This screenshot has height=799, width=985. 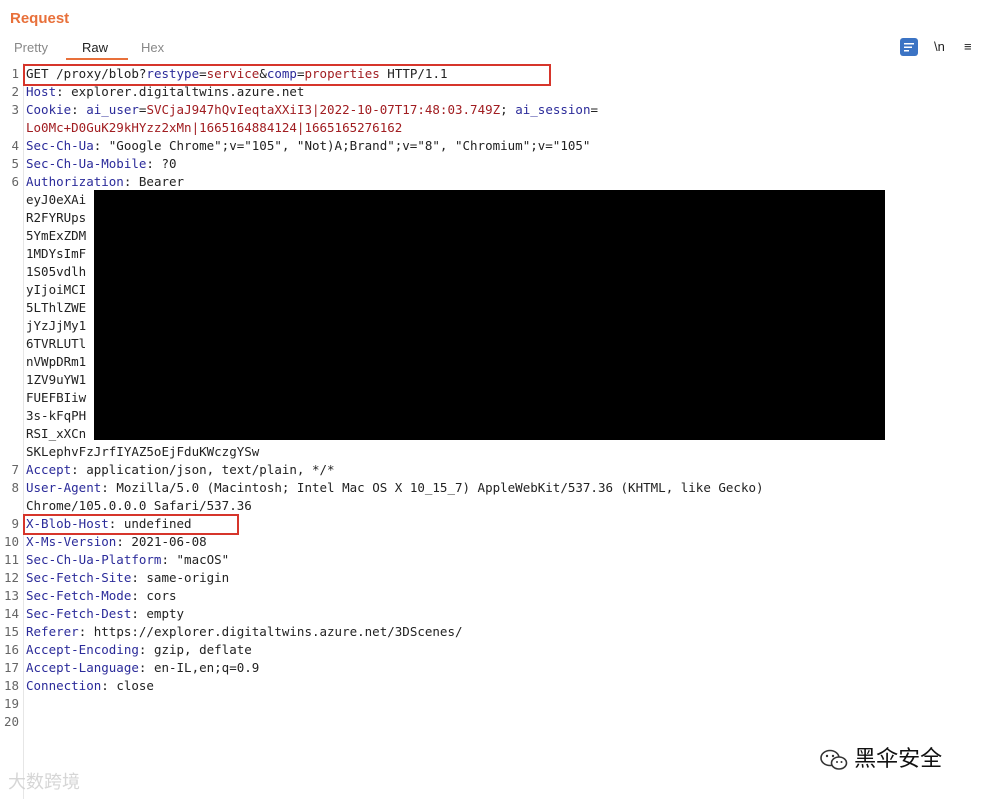 What do you see at coordinates (492, 49) in the screenshot?
I see `view-tabs: Pretty Raw Hex` at bounding box center [492, 49].